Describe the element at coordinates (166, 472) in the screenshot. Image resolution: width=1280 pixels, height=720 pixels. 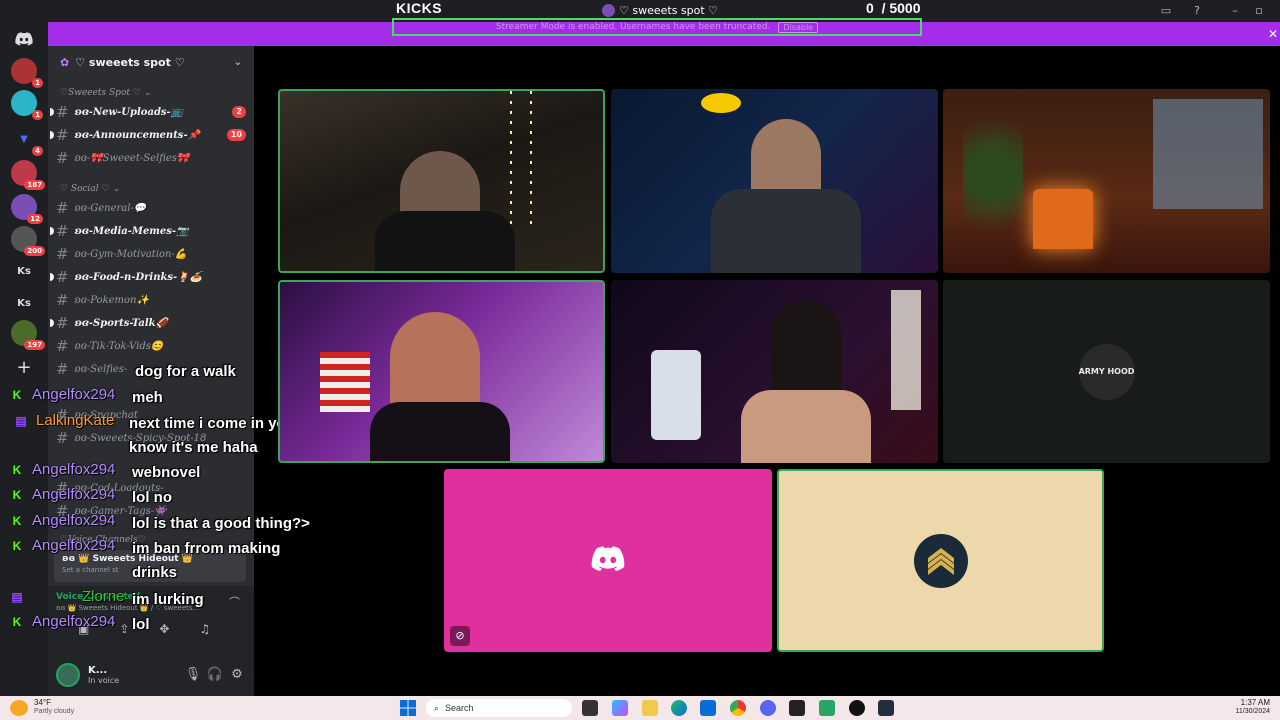
I see `chat-message-text: webnovel` at that location.